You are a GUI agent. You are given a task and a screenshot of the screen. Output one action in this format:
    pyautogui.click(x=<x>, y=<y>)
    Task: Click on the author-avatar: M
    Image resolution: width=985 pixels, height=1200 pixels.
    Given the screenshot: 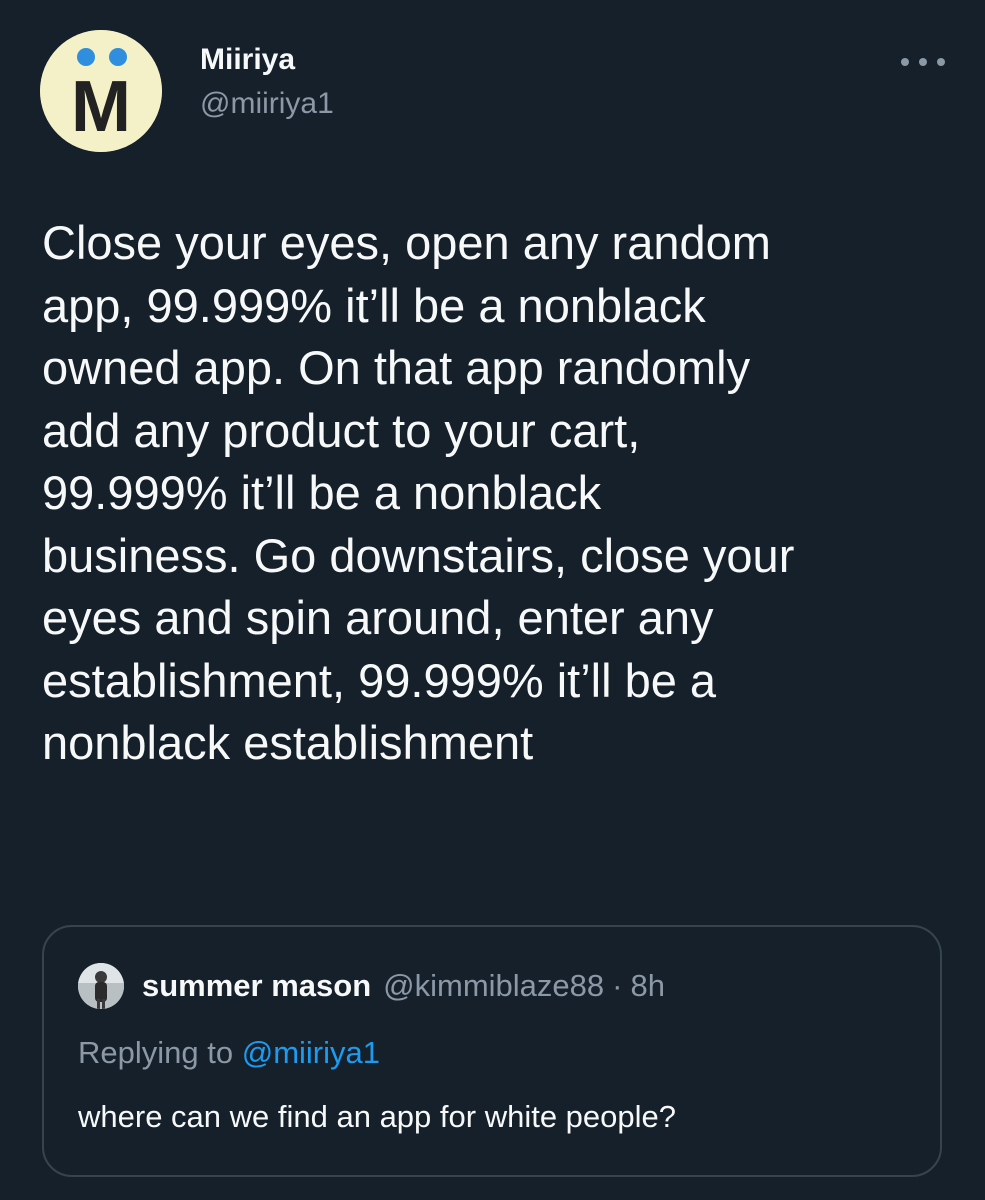 What is the action you would take?
    pyautogui.click(x=101, y=91)
    